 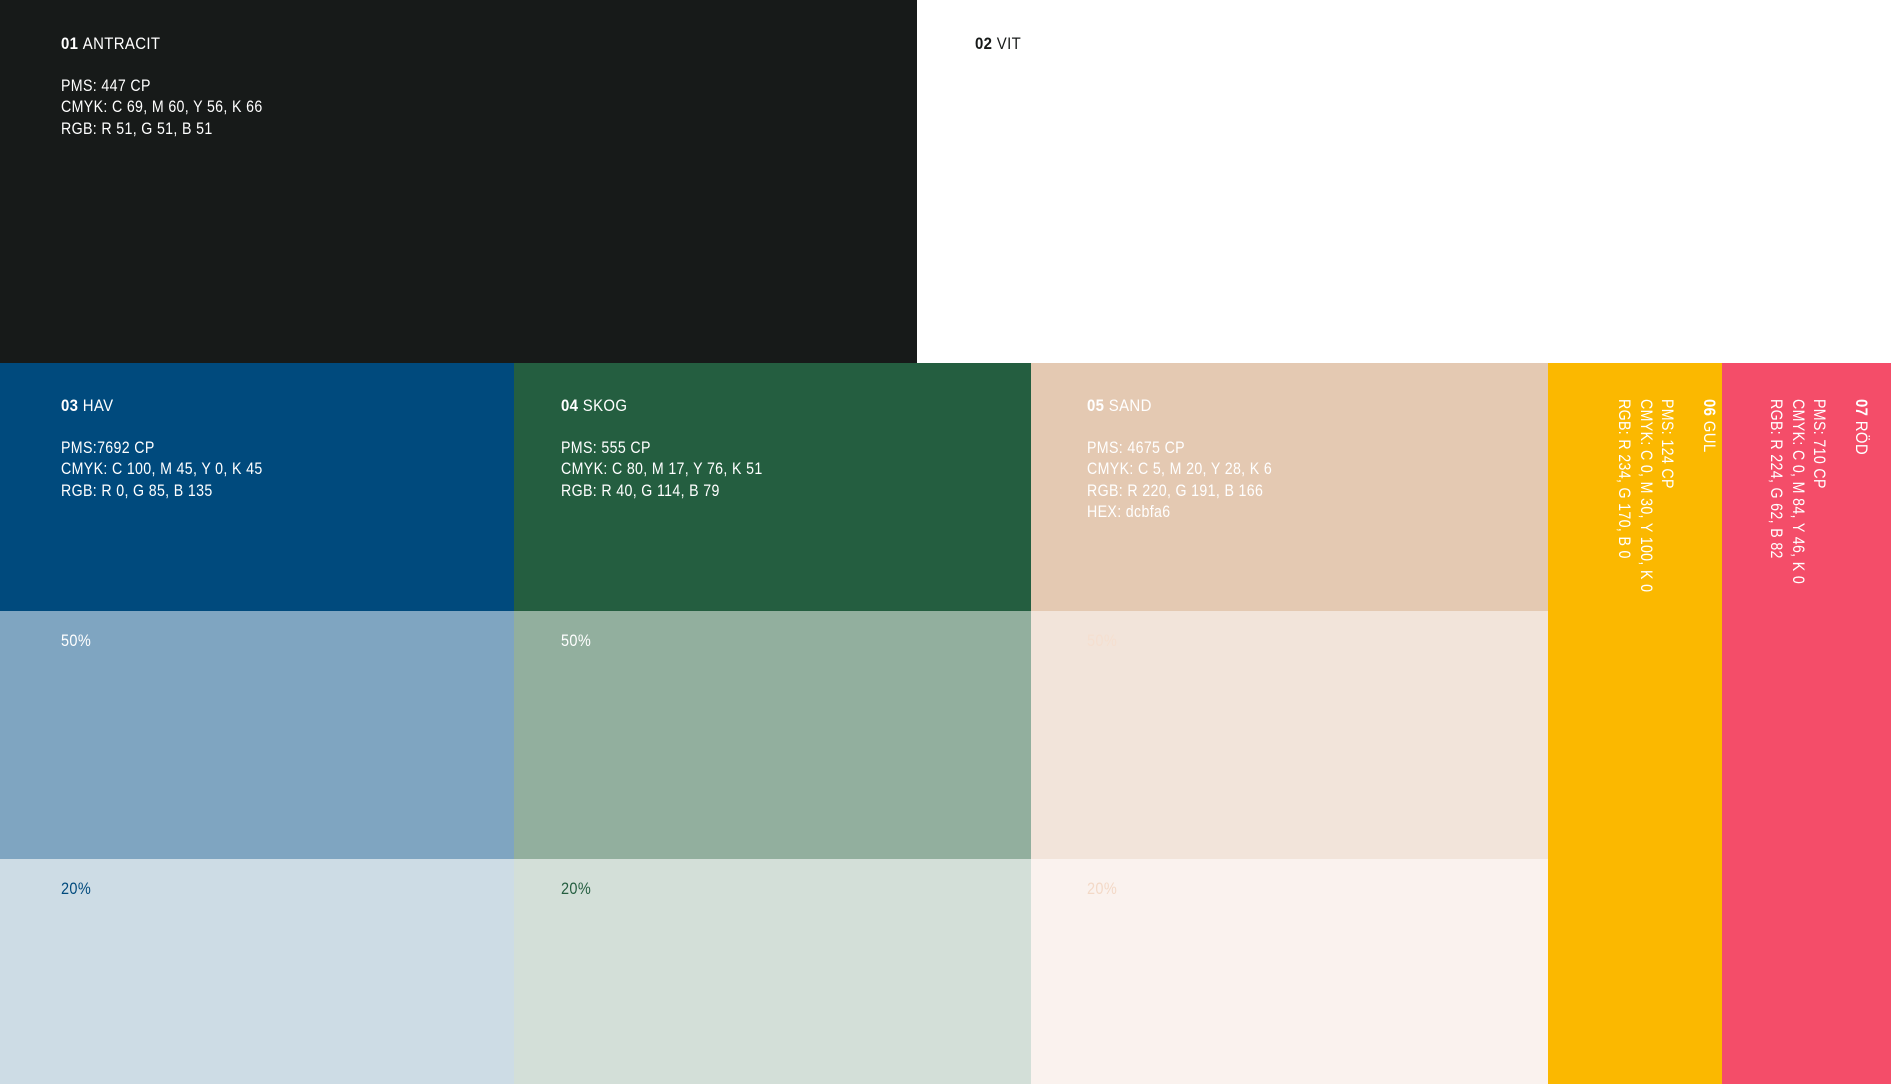 I want to click on cmyk-value: CMYK: C 100, M 45, Y 0, K 45, so click(x=162, y=469).